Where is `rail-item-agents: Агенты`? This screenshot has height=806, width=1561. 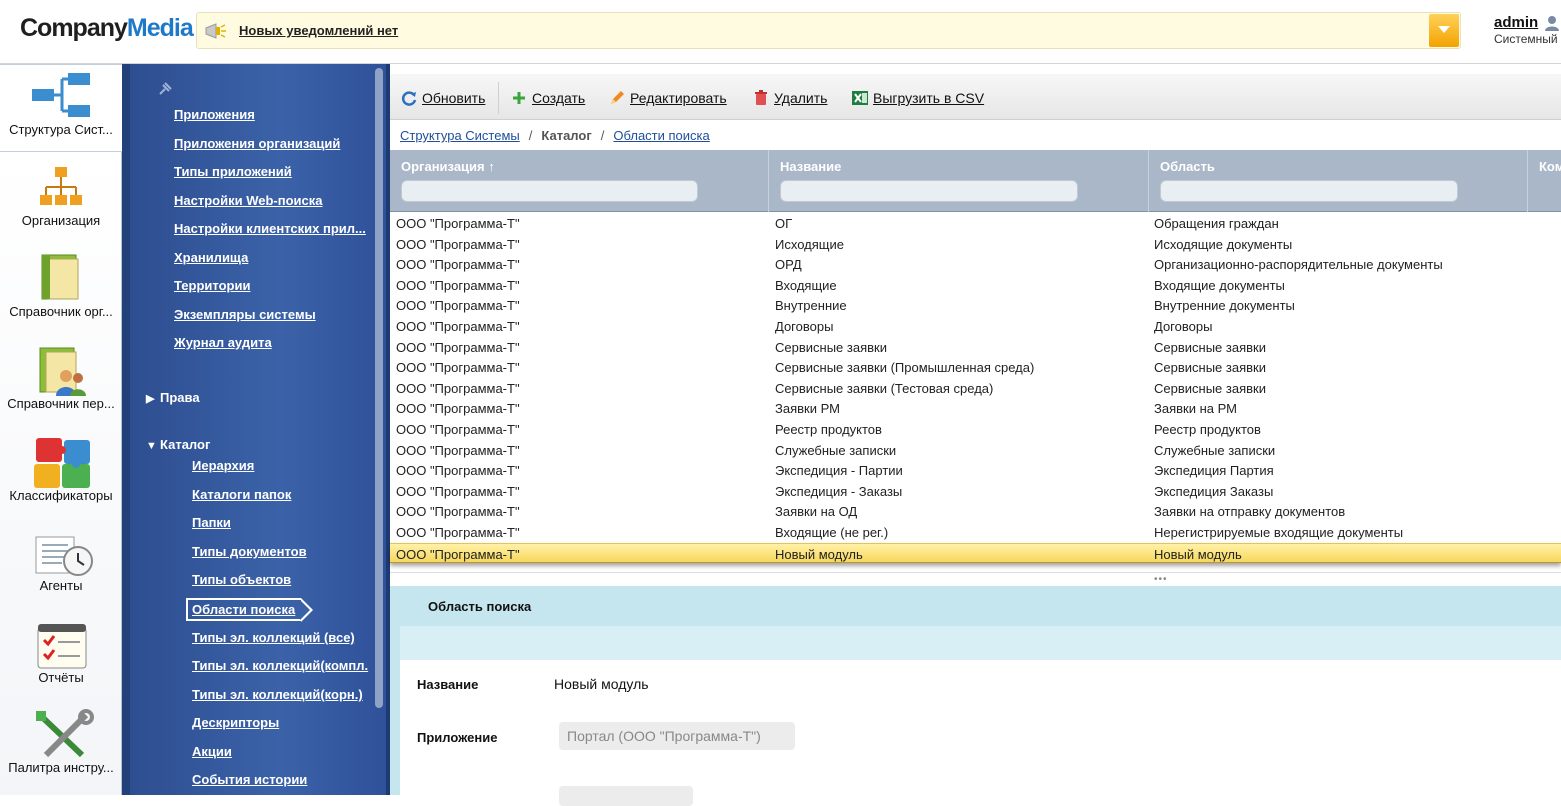
rail-item-agents: Агенты is located at coordinates (61, 569).